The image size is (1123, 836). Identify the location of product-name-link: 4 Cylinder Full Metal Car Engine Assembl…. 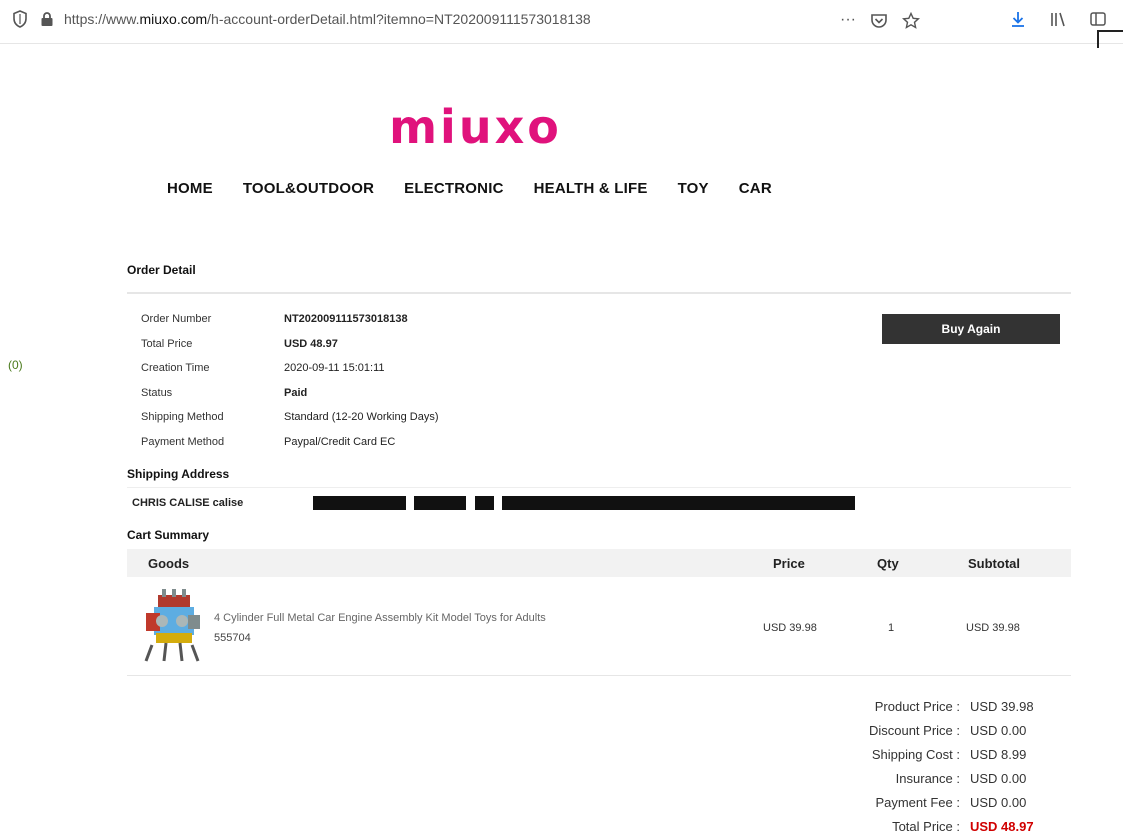
(380, 618).